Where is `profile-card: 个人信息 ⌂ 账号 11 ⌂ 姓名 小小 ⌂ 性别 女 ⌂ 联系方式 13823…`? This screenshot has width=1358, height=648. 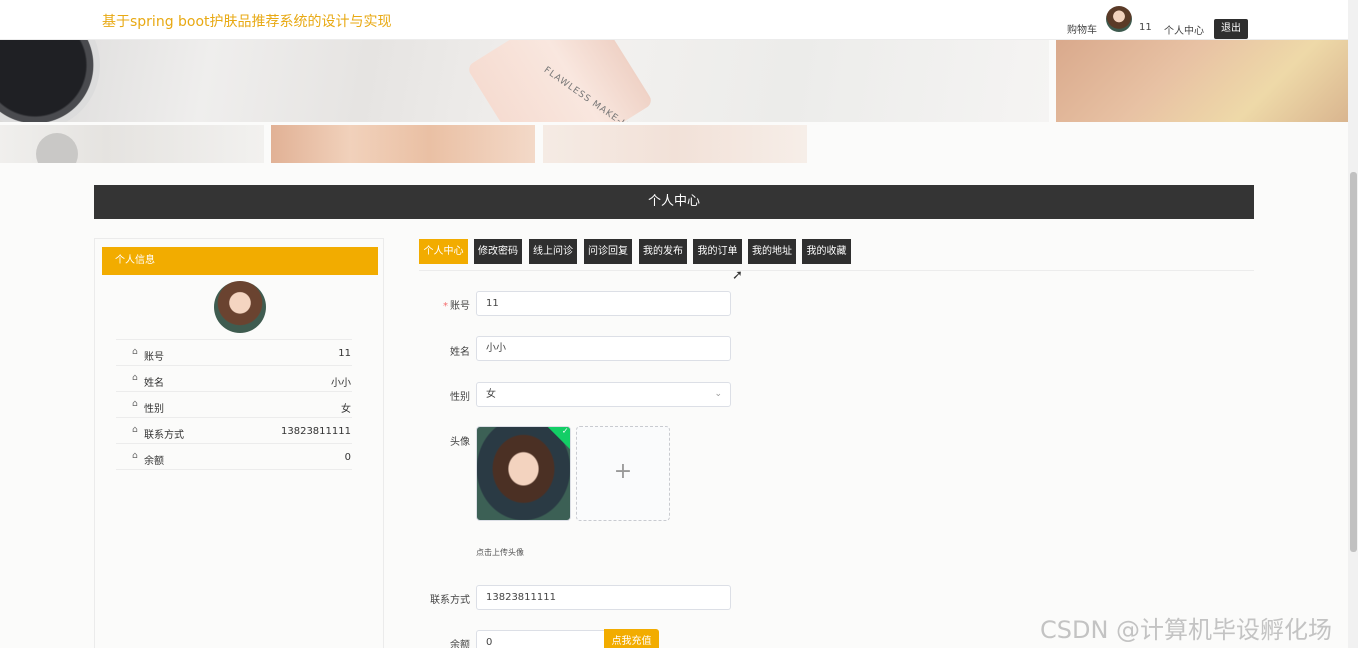 profile-card: 个人信息 ⌂ 账号 11 ⌂ 姓名 小小 ⌂ 性别 女 ⌂ 联系方式 13823… is located at coordinates (239, 443).